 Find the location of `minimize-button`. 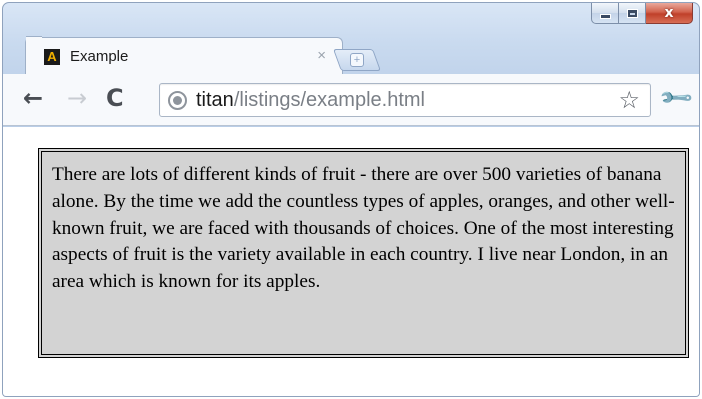

minimize-button is located at coordinates (605, 13).